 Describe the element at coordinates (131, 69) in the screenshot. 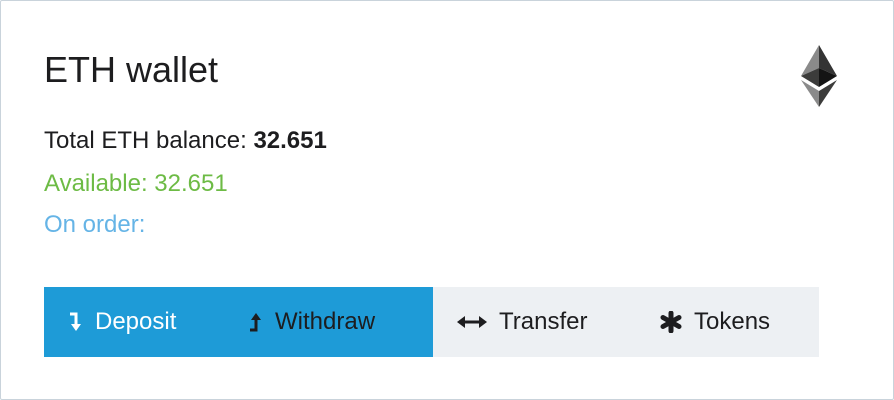

I see `card-title: ETH wallet` at that location.